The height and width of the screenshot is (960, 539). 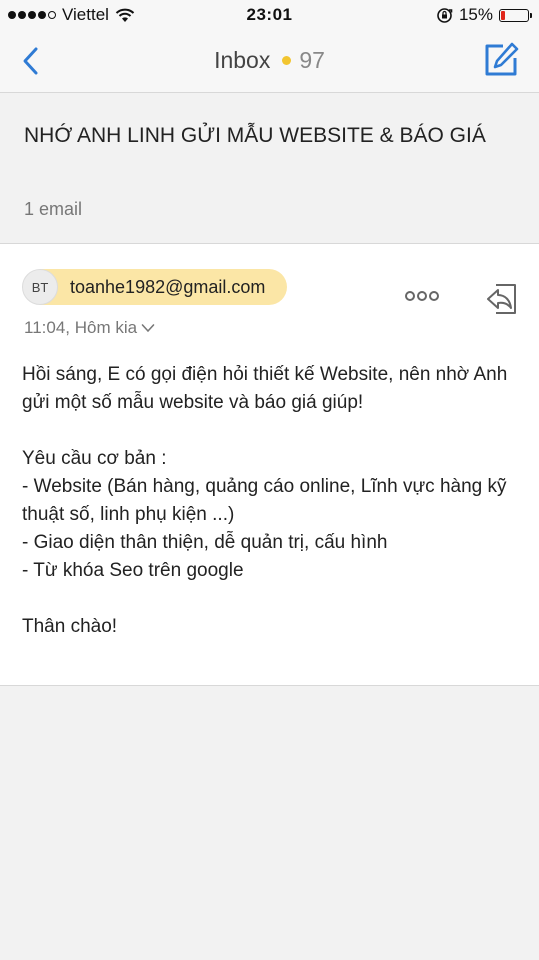 I want to click on reply-button, so click(x=501, y=299).